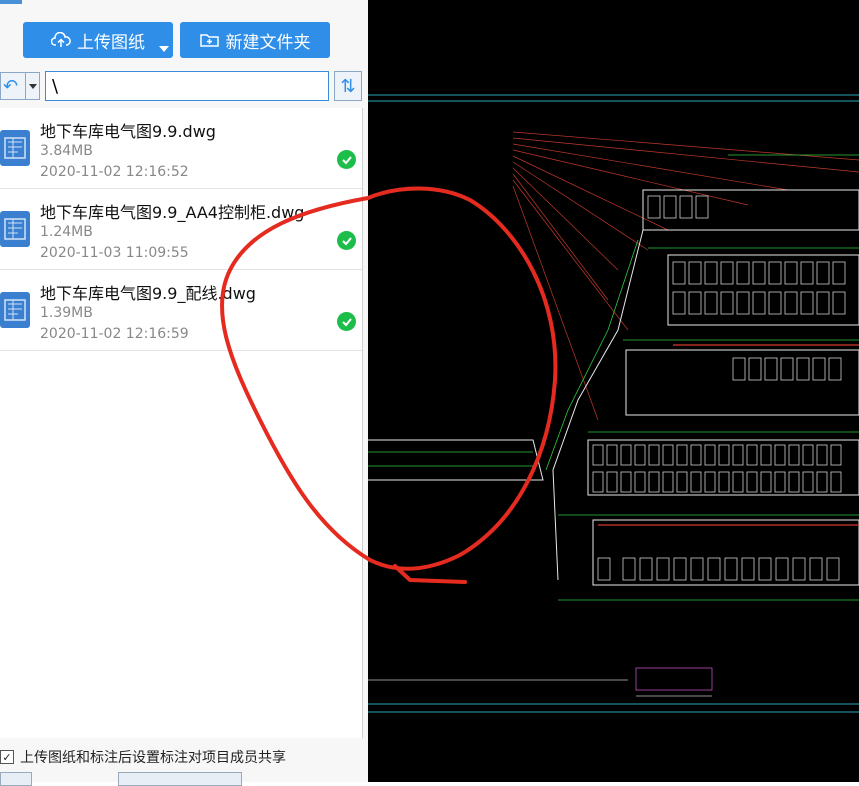 The height and width of the screenshot is (786, 859). What do you see at coordinates (180, 779) in the screenshot?
I see `bottom-button-main` at bounding box center [180, 779].